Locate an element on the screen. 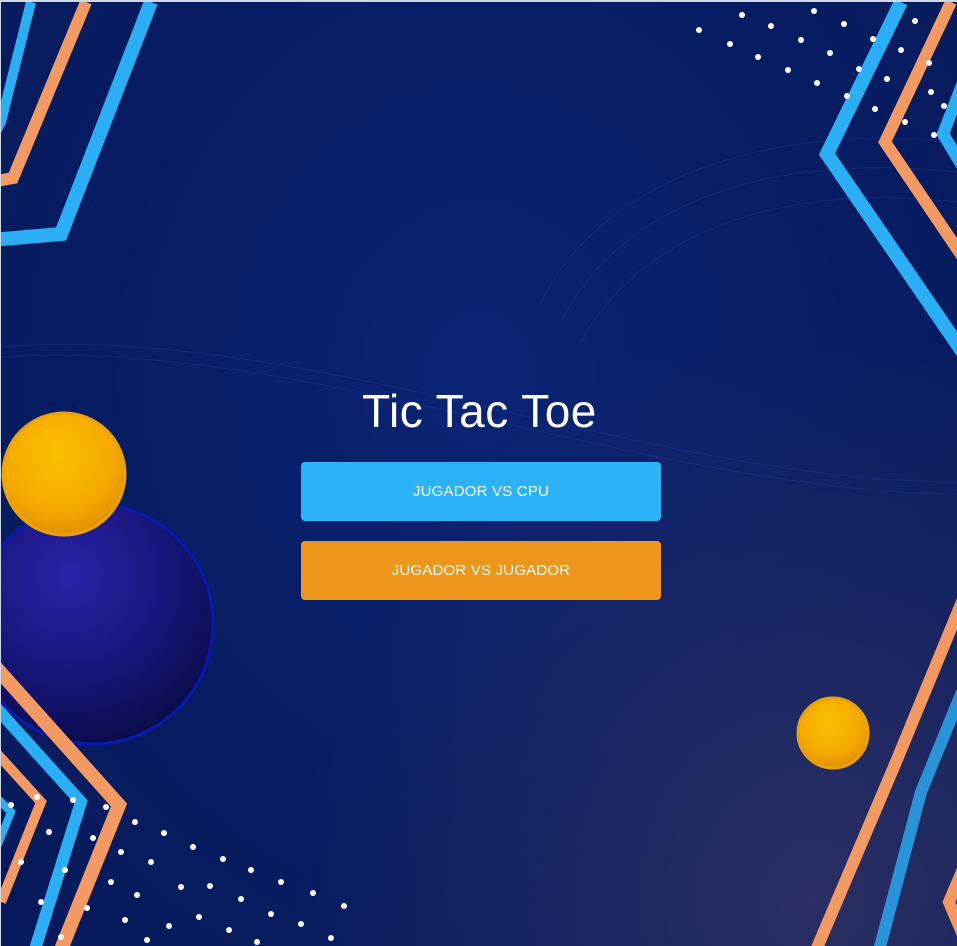 This screenshot has height=946, width=957. player-vs-cpu-button: JUGADOR VS CPU is located at coordinates (481, 491).